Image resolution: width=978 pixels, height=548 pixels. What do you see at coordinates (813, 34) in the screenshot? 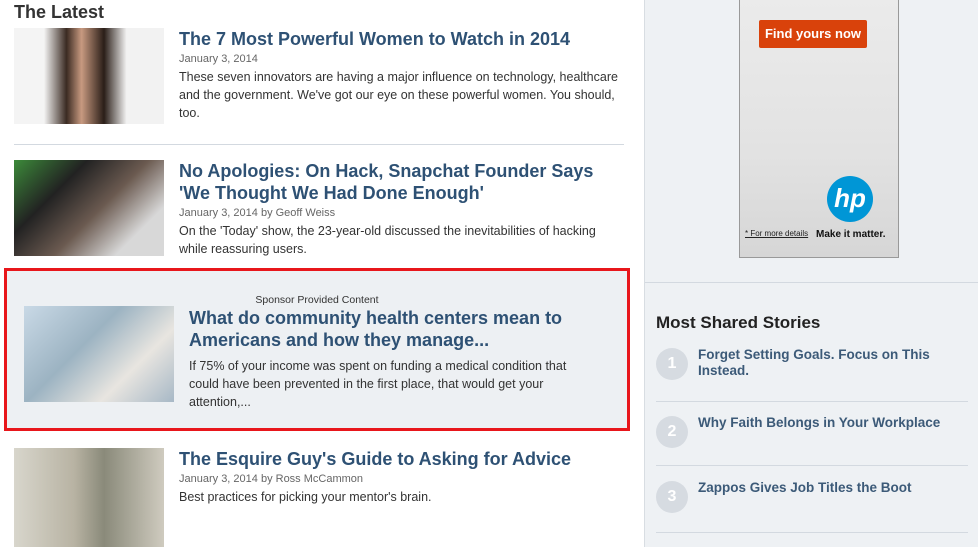
I see `find-yours-now-button: Find yours now` at bounding box center [813, 34].